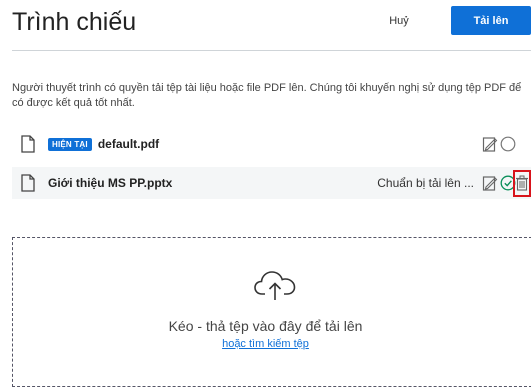 The image size is (531, 387). What do you see at coordinates (265, 344) in the screenshot?
I see `browse-files-link: hoặc tìm kiếm tệp` at bounding box center [265, 344].